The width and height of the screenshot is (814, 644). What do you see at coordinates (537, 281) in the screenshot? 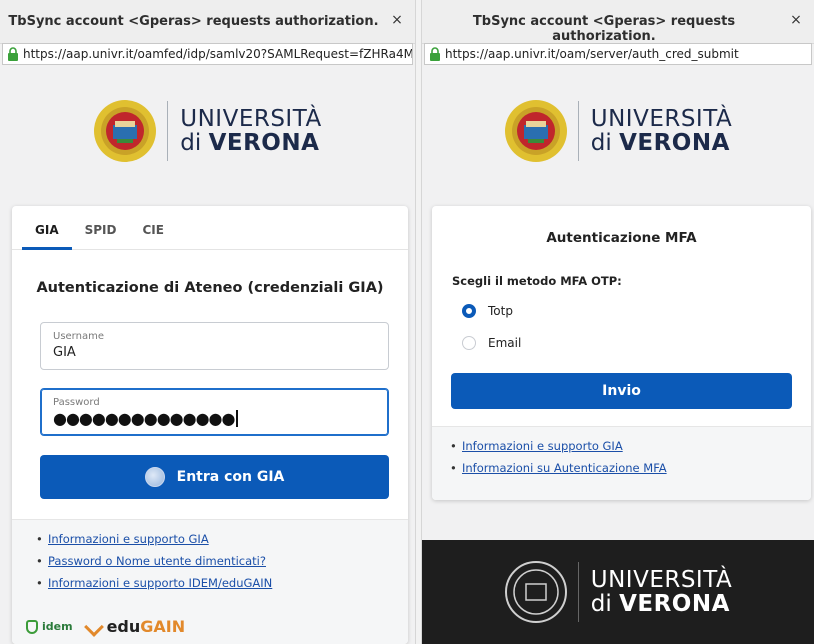
I see `mfa-method-label: Scegli il metodo MFA OTP:` at bounding box center [537, 281].